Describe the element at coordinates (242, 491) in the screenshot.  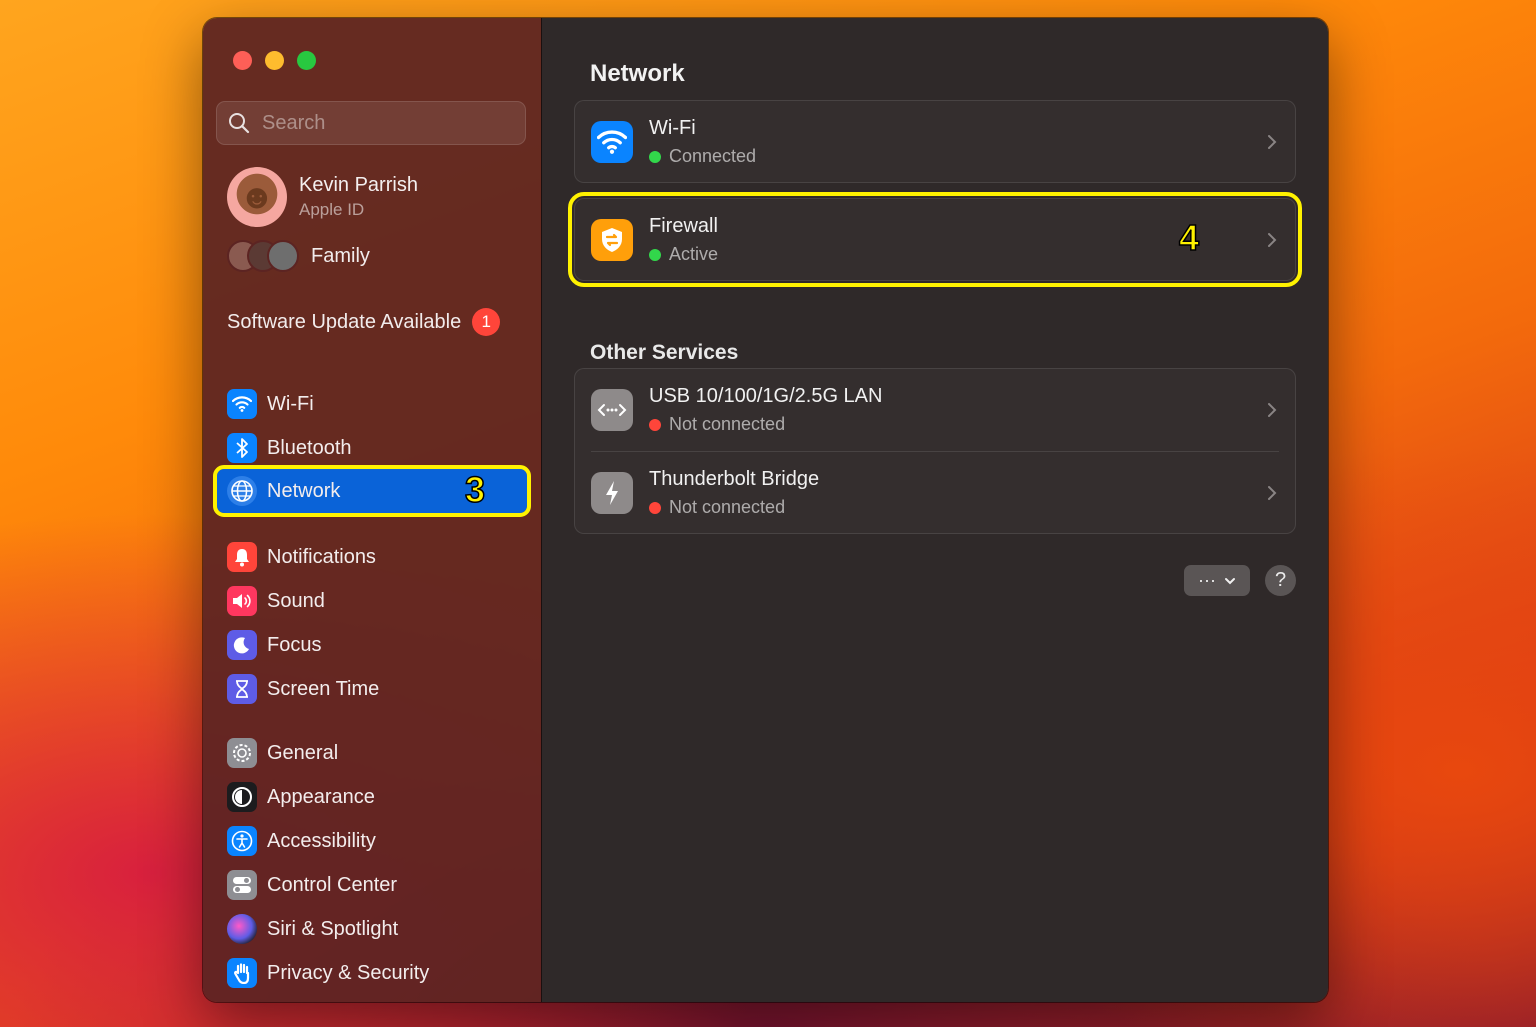
I see `globe-icon` at that location.